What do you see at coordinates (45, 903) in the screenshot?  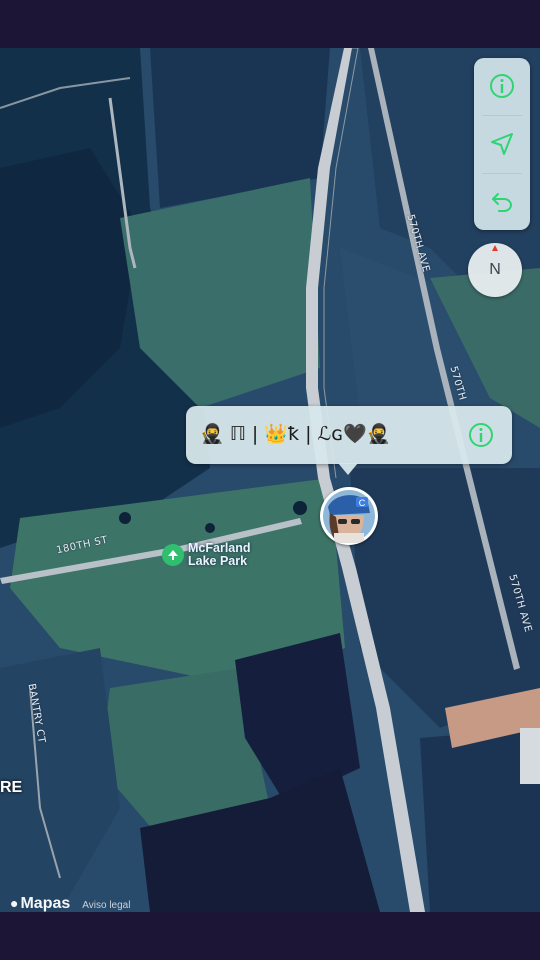 I see `maps-logo: Mapas` at bounding box center [45, 903].